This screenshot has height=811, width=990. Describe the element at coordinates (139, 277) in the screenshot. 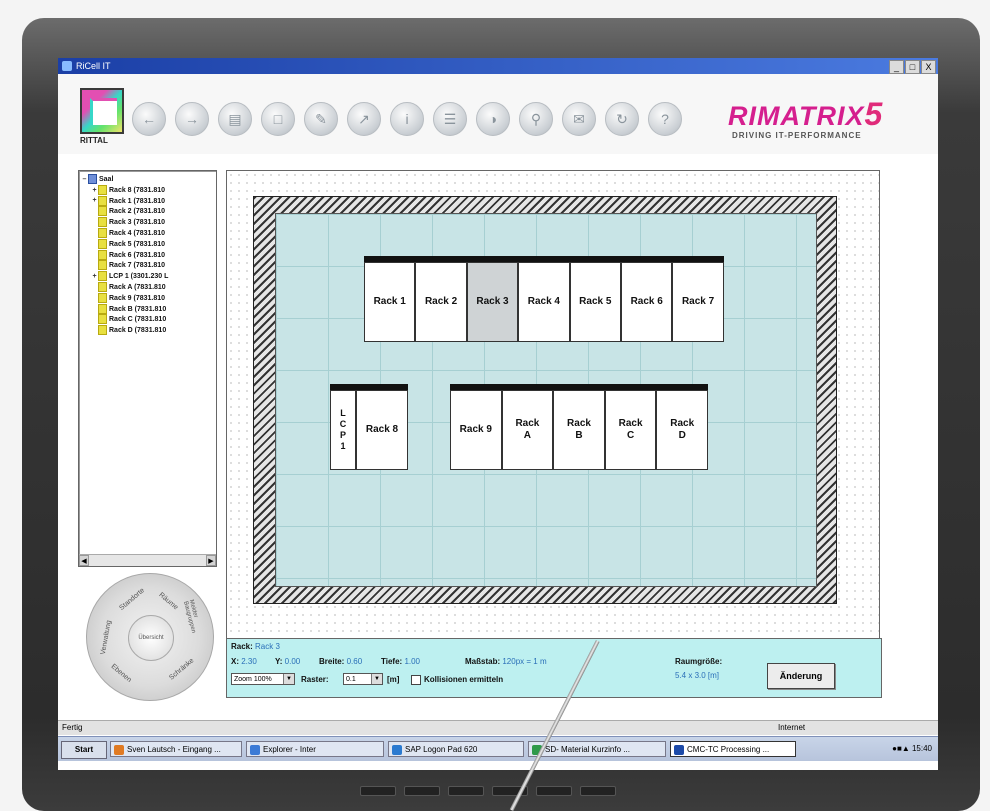

I see `tree-item-label: LCP 1 (3301.230 L` at that location.